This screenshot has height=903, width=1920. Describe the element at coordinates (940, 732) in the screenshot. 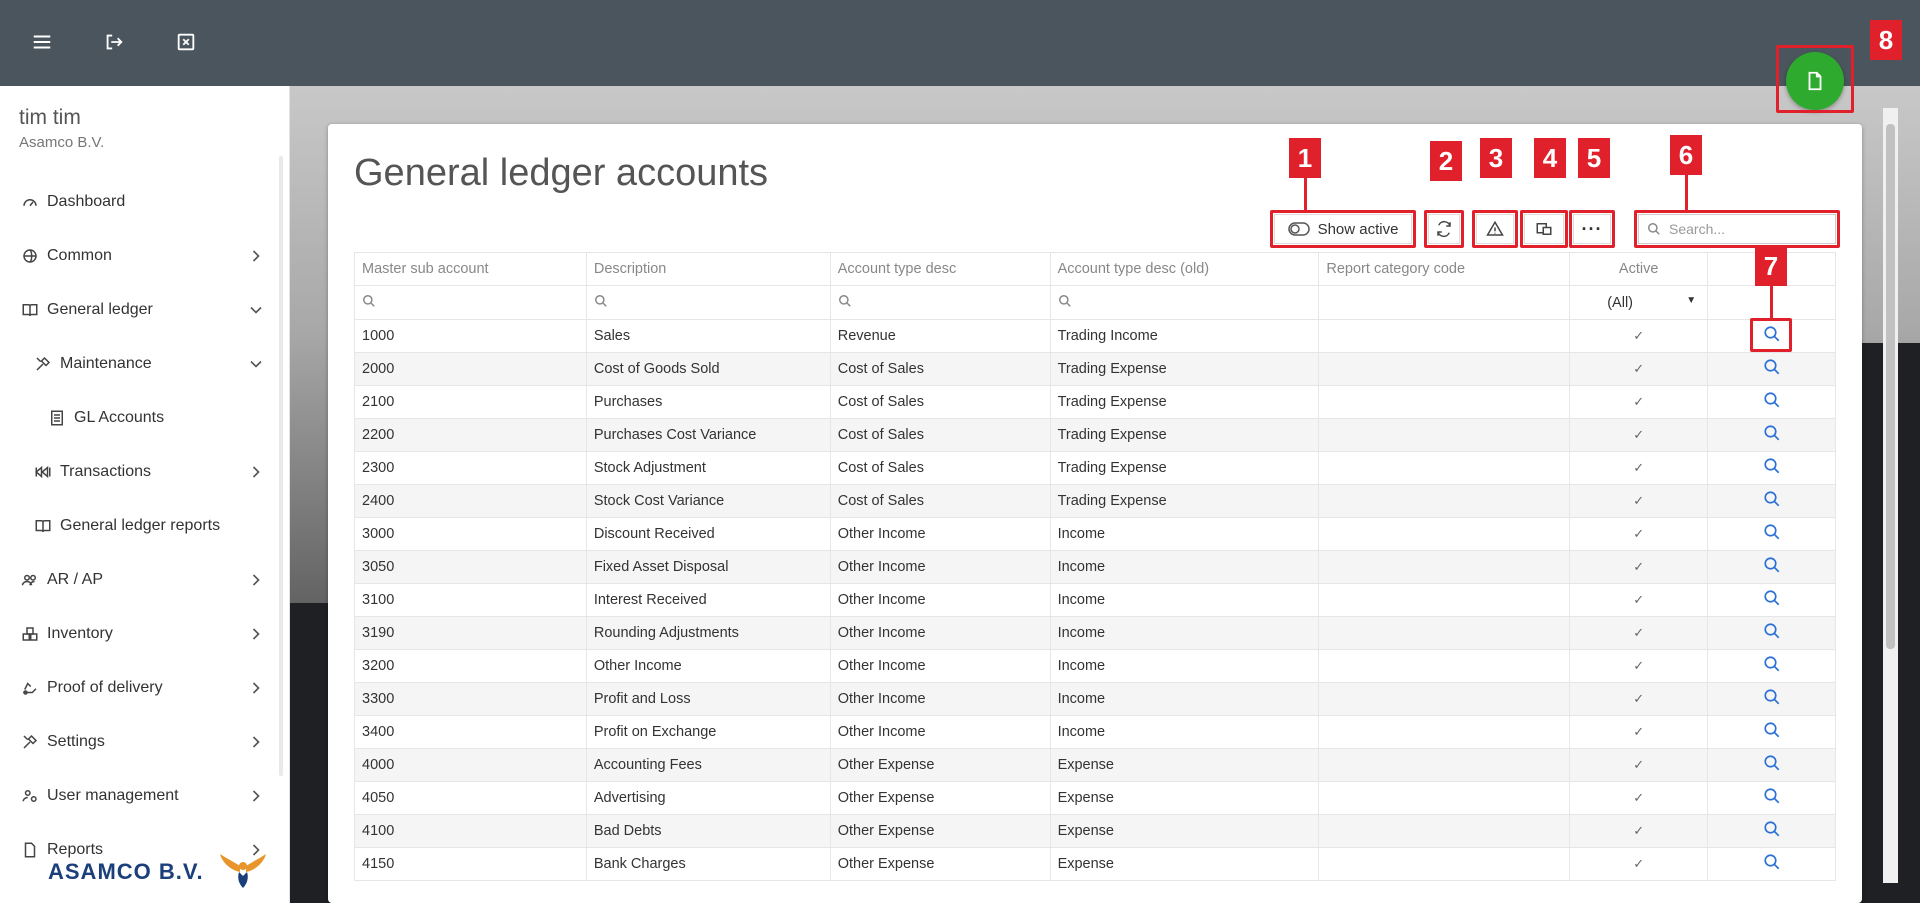

I see `table-cell: Other Income` at that location.